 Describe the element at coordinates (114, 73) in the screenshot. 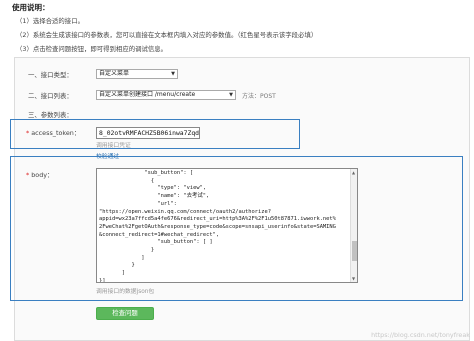

I see `interface-type-value: 自定义菜单` at that location.